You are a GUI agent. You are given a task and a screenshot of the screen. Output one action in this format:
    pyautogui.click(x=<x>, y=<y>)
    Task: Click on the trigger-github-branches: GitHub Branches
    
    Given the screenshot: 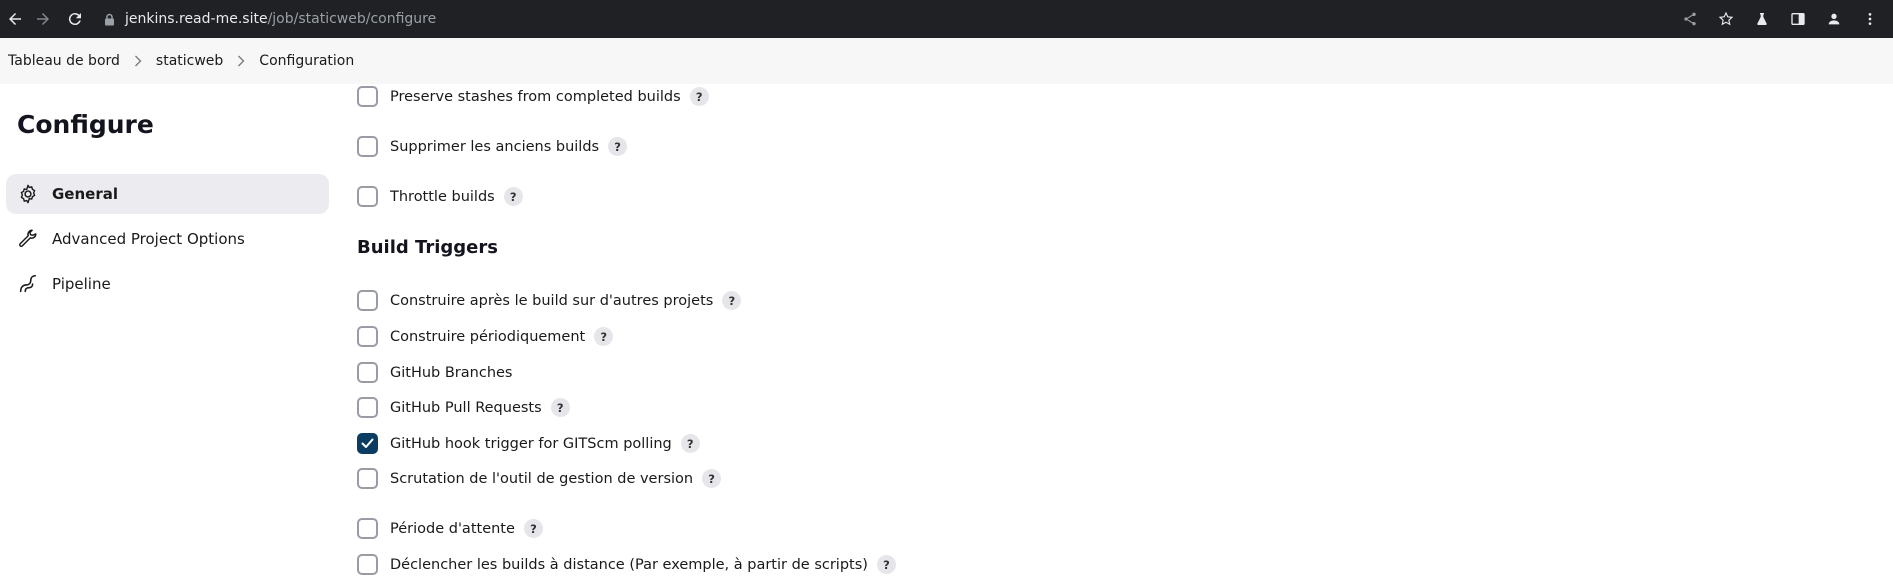 What is the action you would take?
    pyautogui.click(x=434, y=372)
    